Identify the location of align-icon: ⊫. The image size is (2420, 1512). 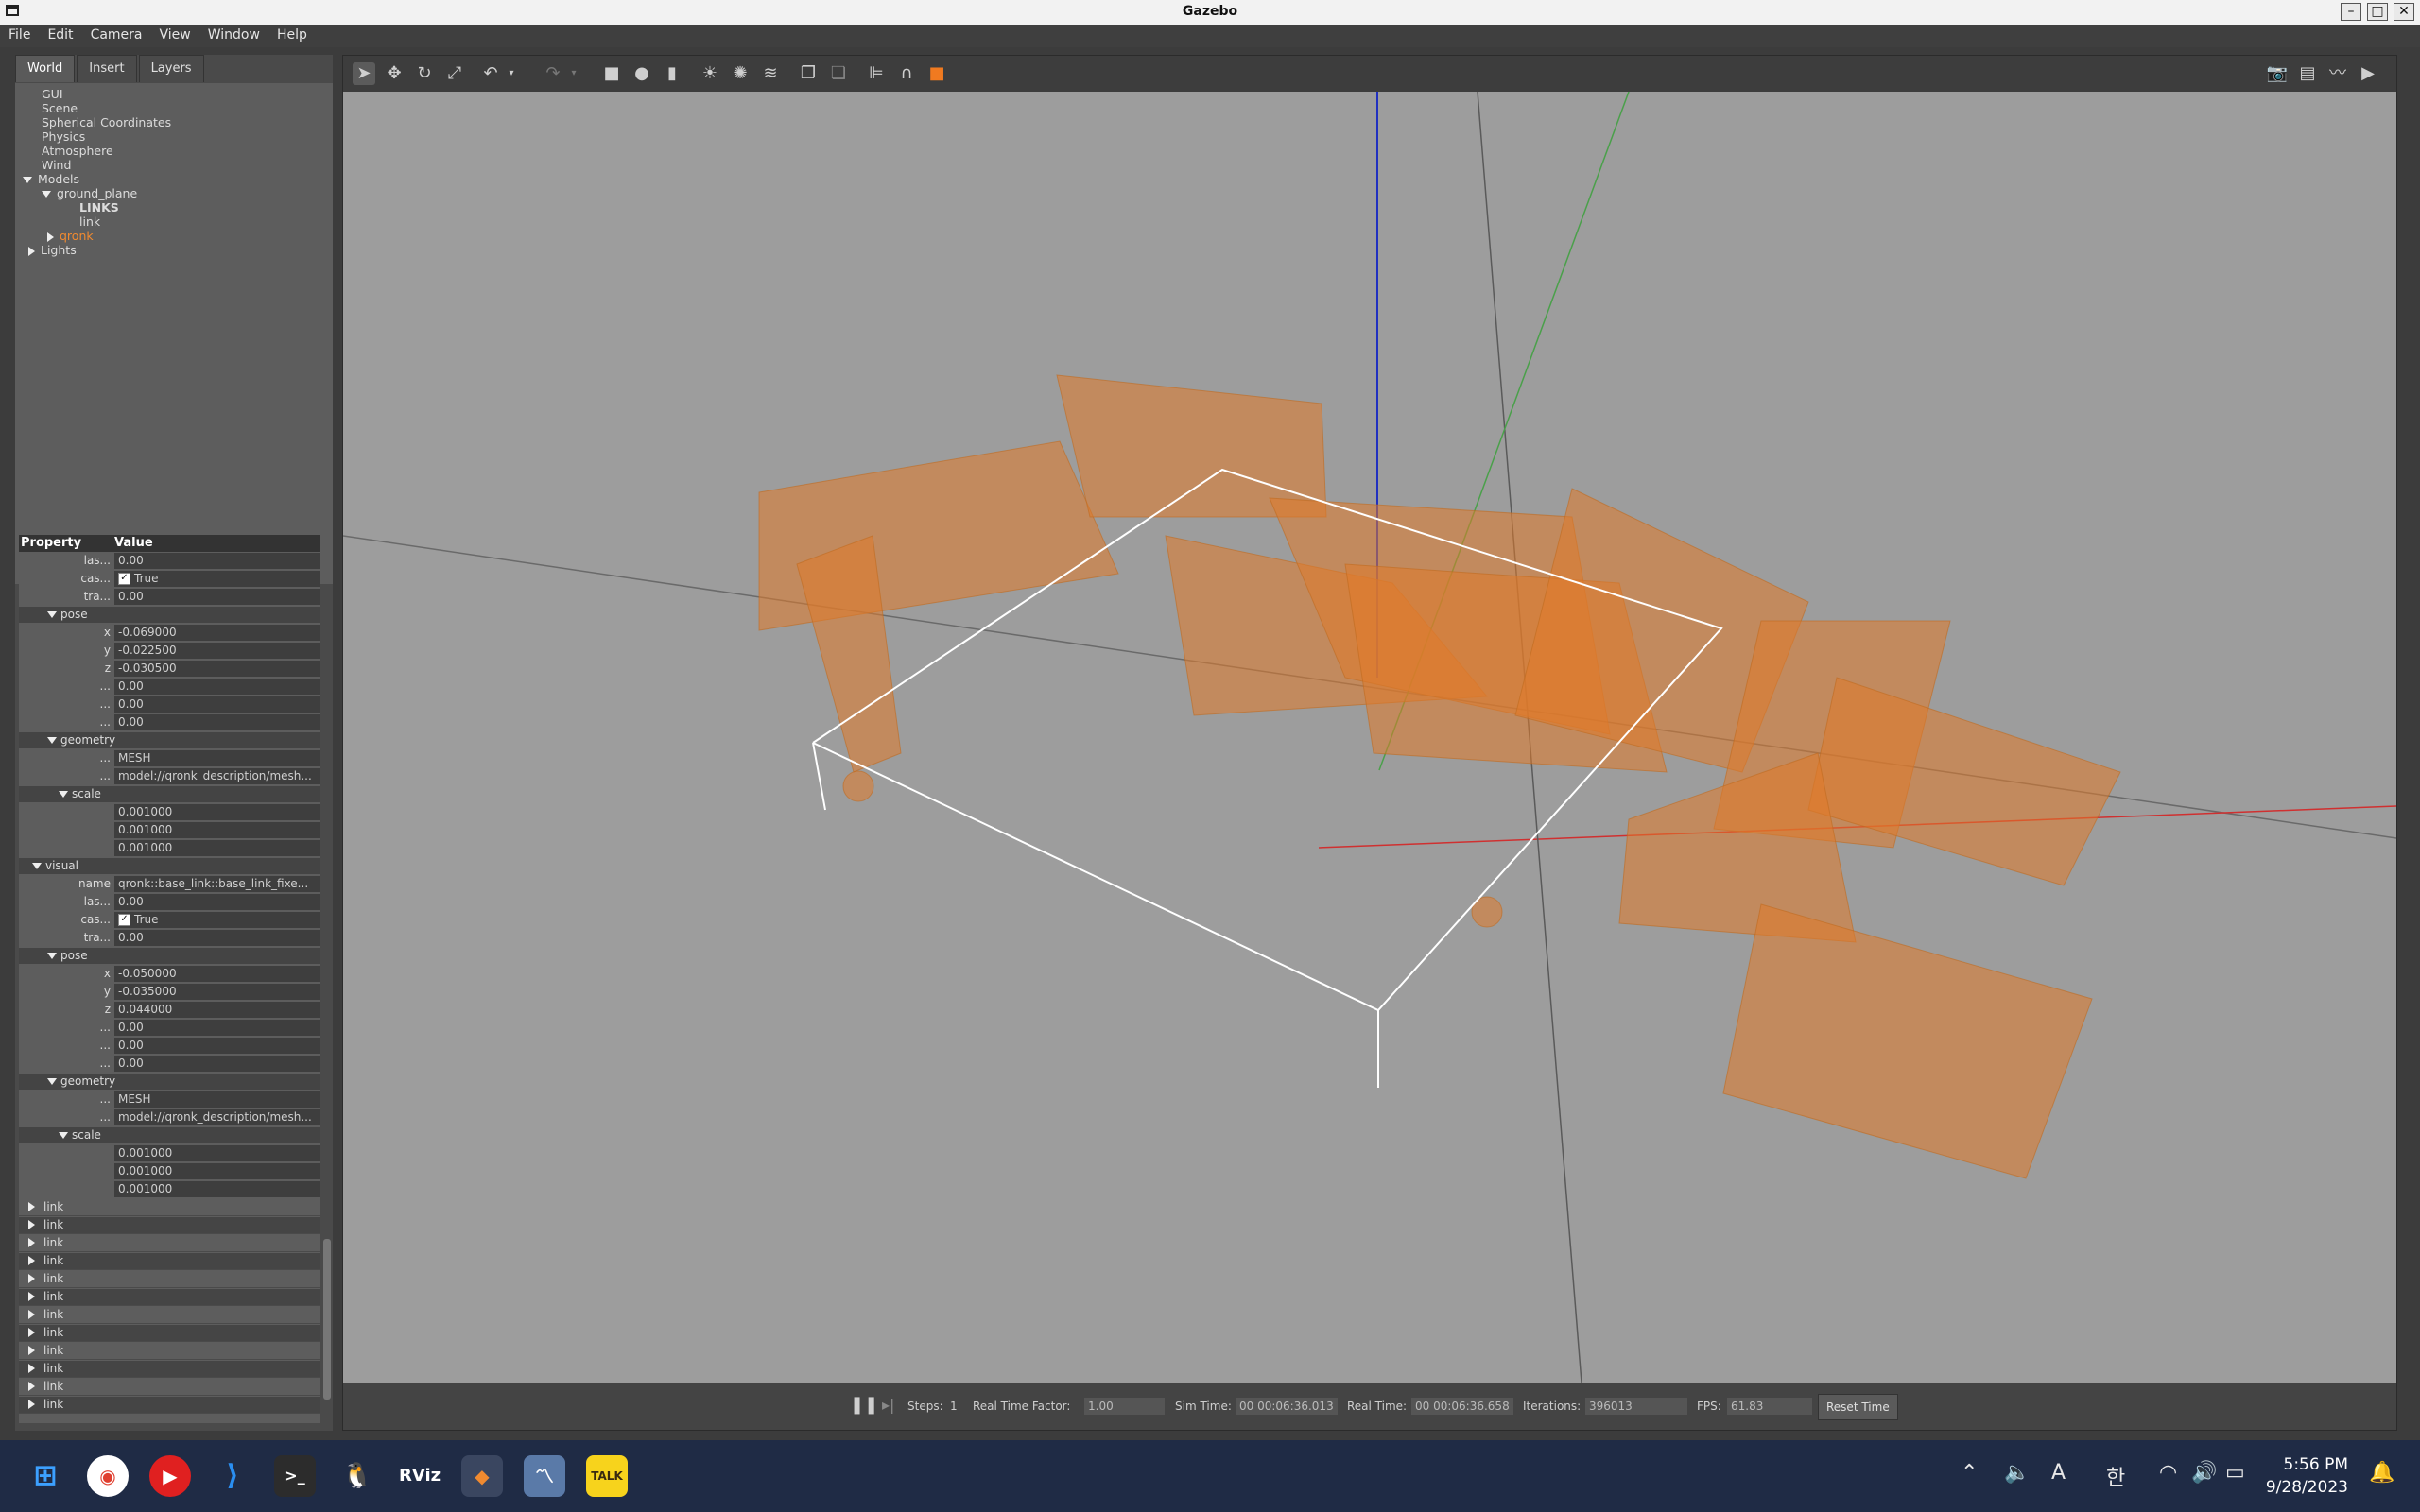
(877, 73).